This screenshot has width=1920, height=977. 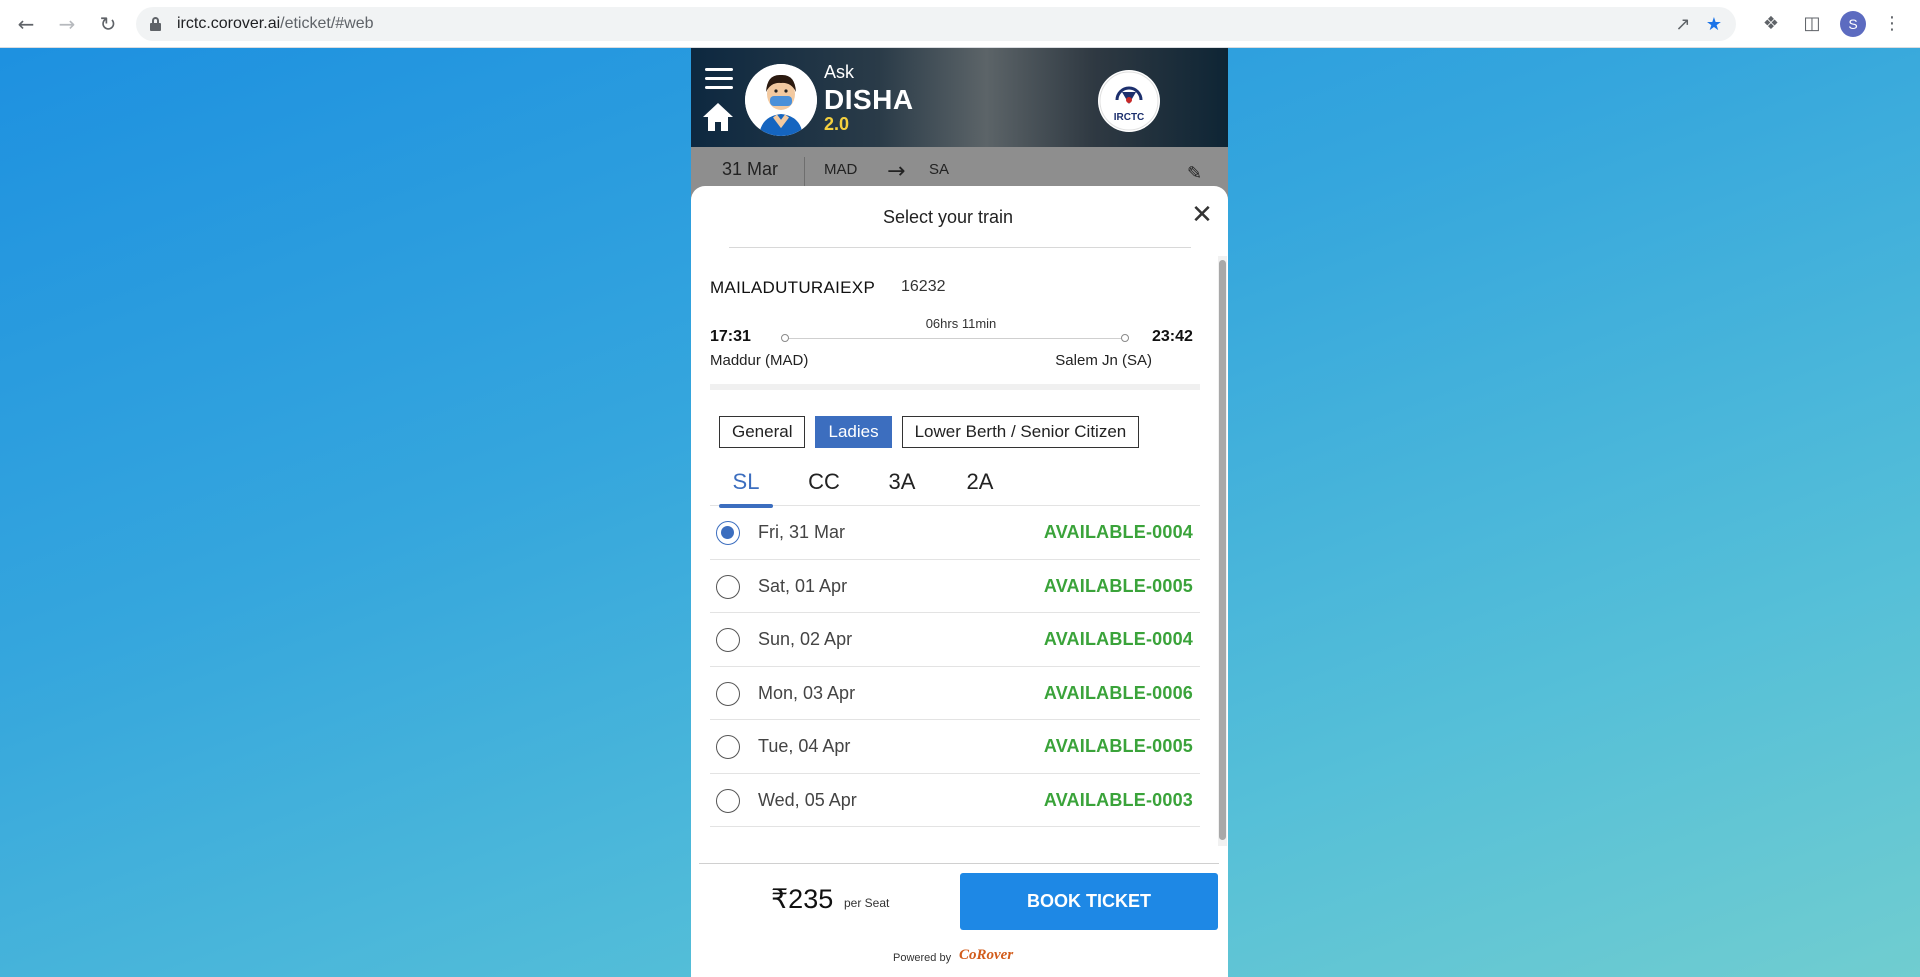 I want to click on kebab-menu-icon: ⋮, so click(x=1892, y=24).